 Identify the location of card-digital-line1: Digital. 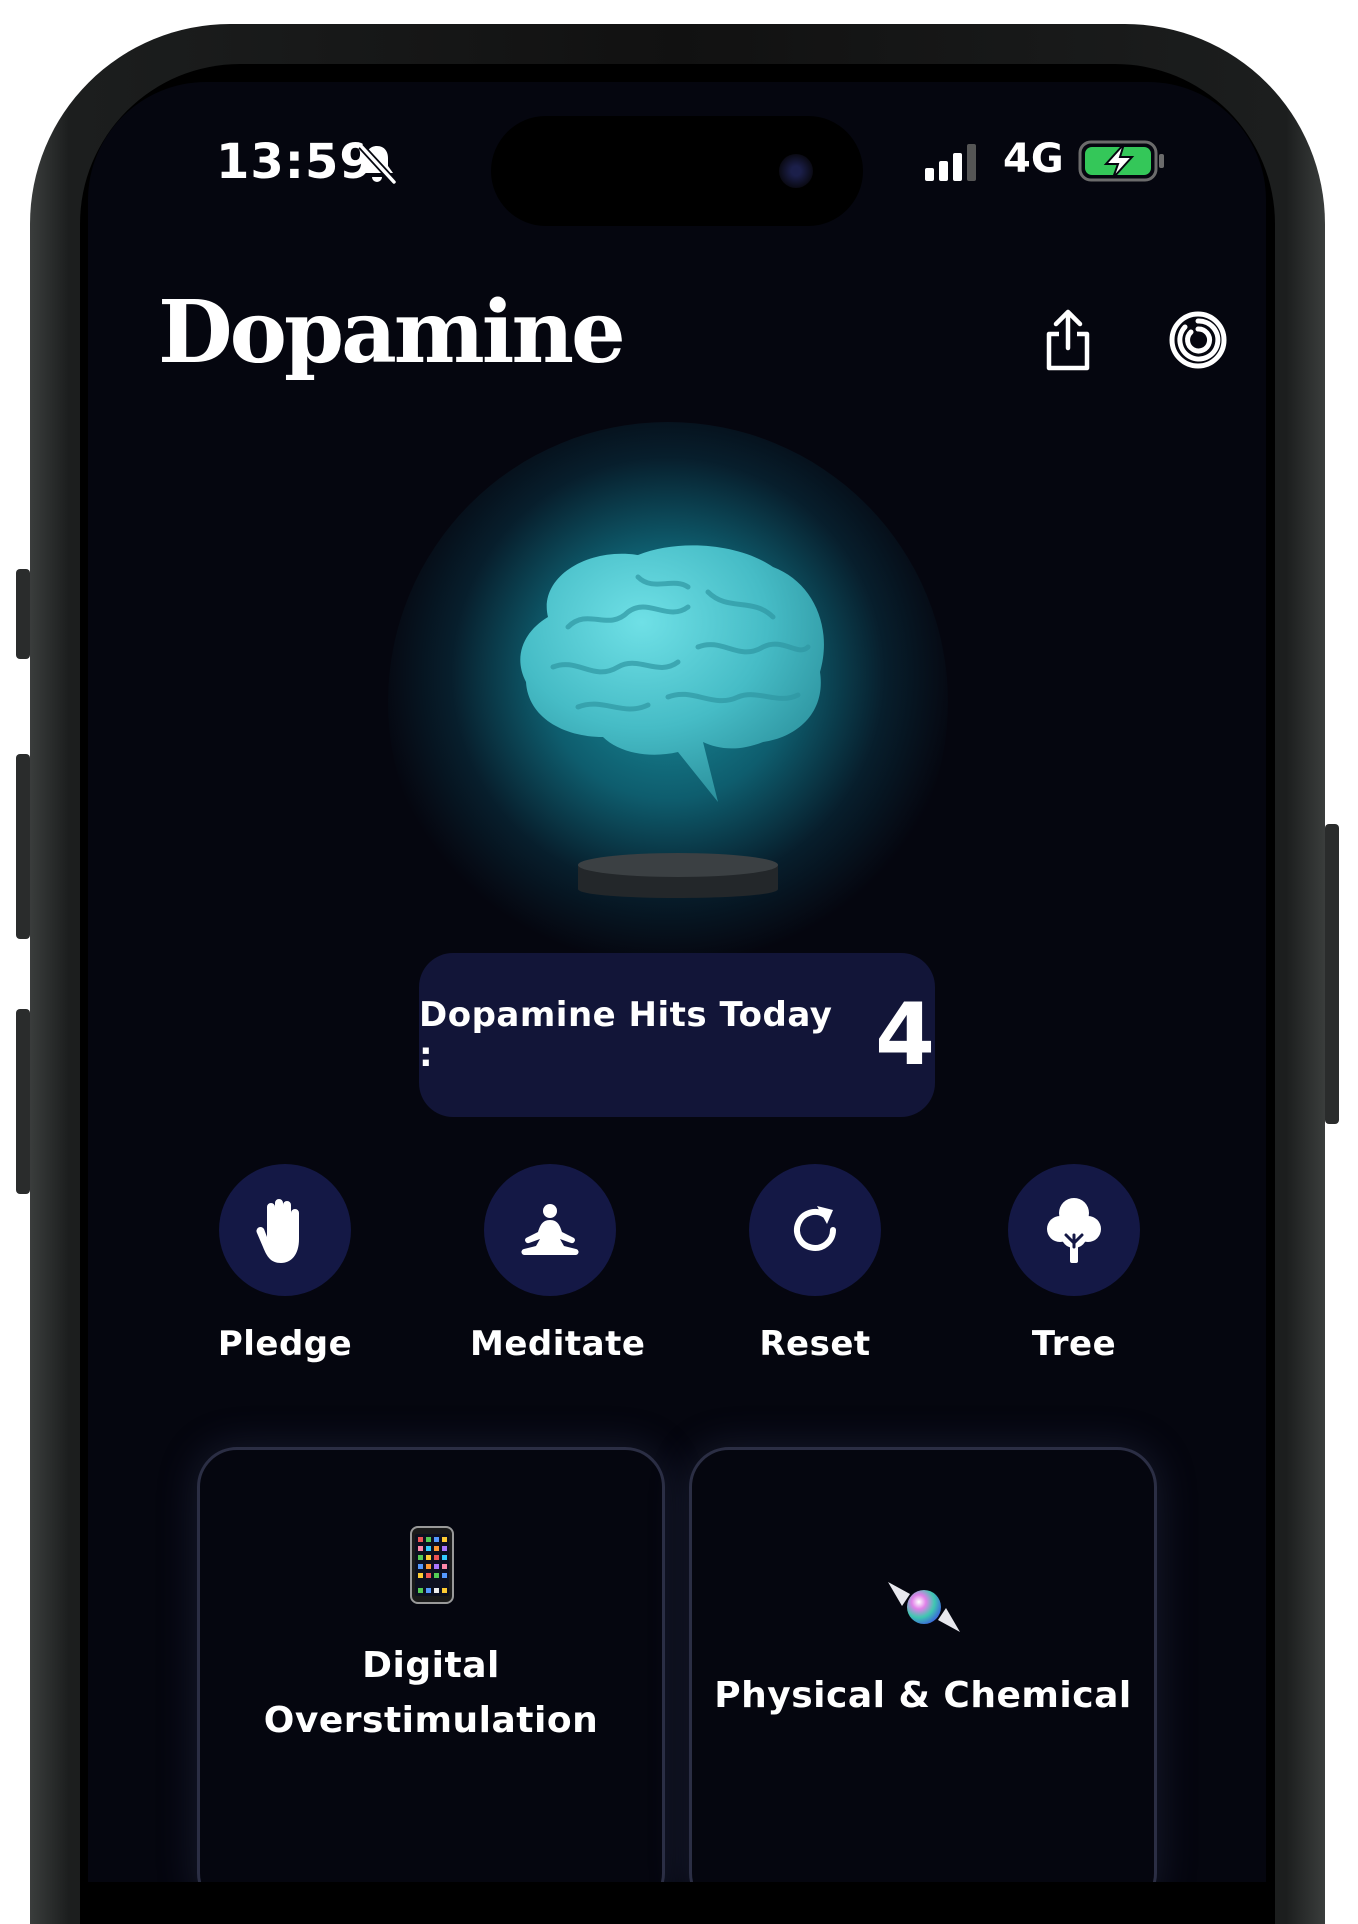
(431, 1665).